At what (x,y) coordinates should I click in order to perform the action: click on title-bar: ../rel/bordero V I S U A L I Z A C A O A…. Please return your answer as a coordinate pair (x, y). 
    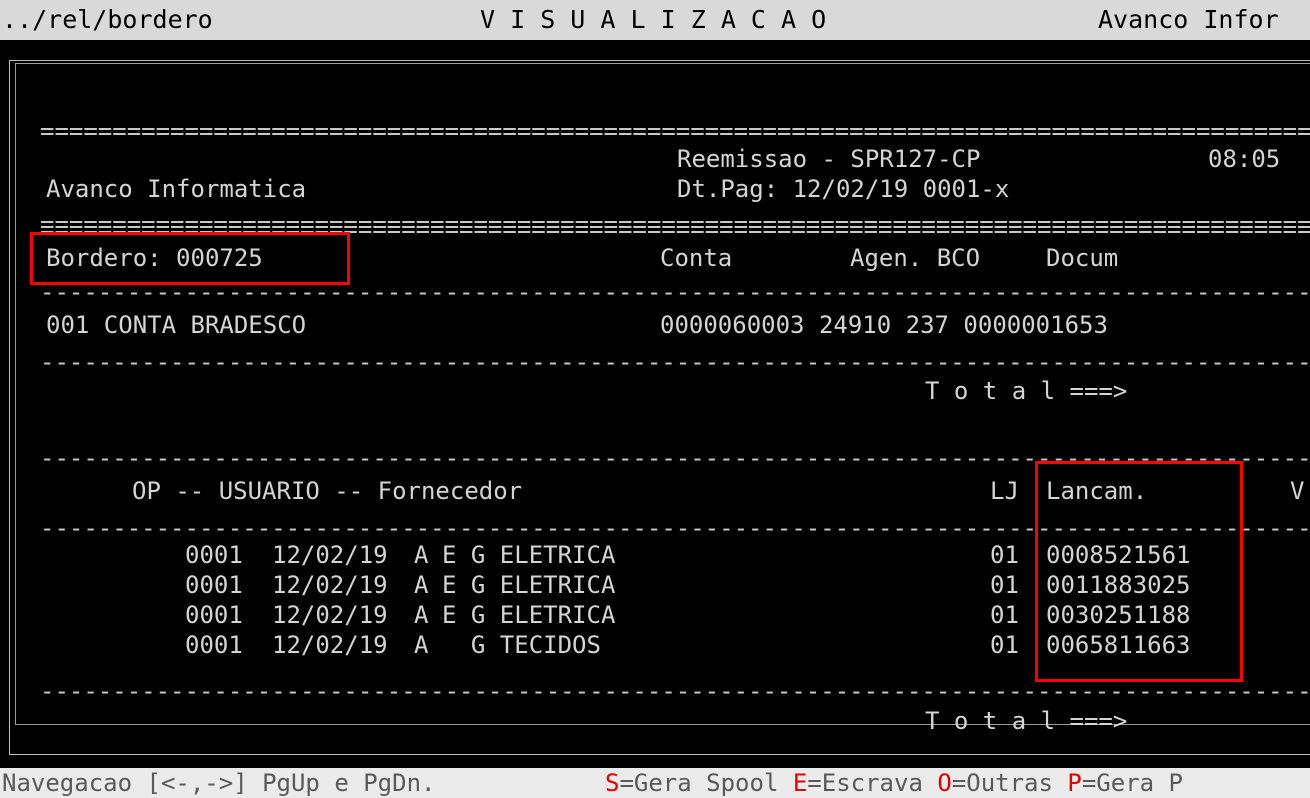
    Looking at the image, I should click on (655, 20).